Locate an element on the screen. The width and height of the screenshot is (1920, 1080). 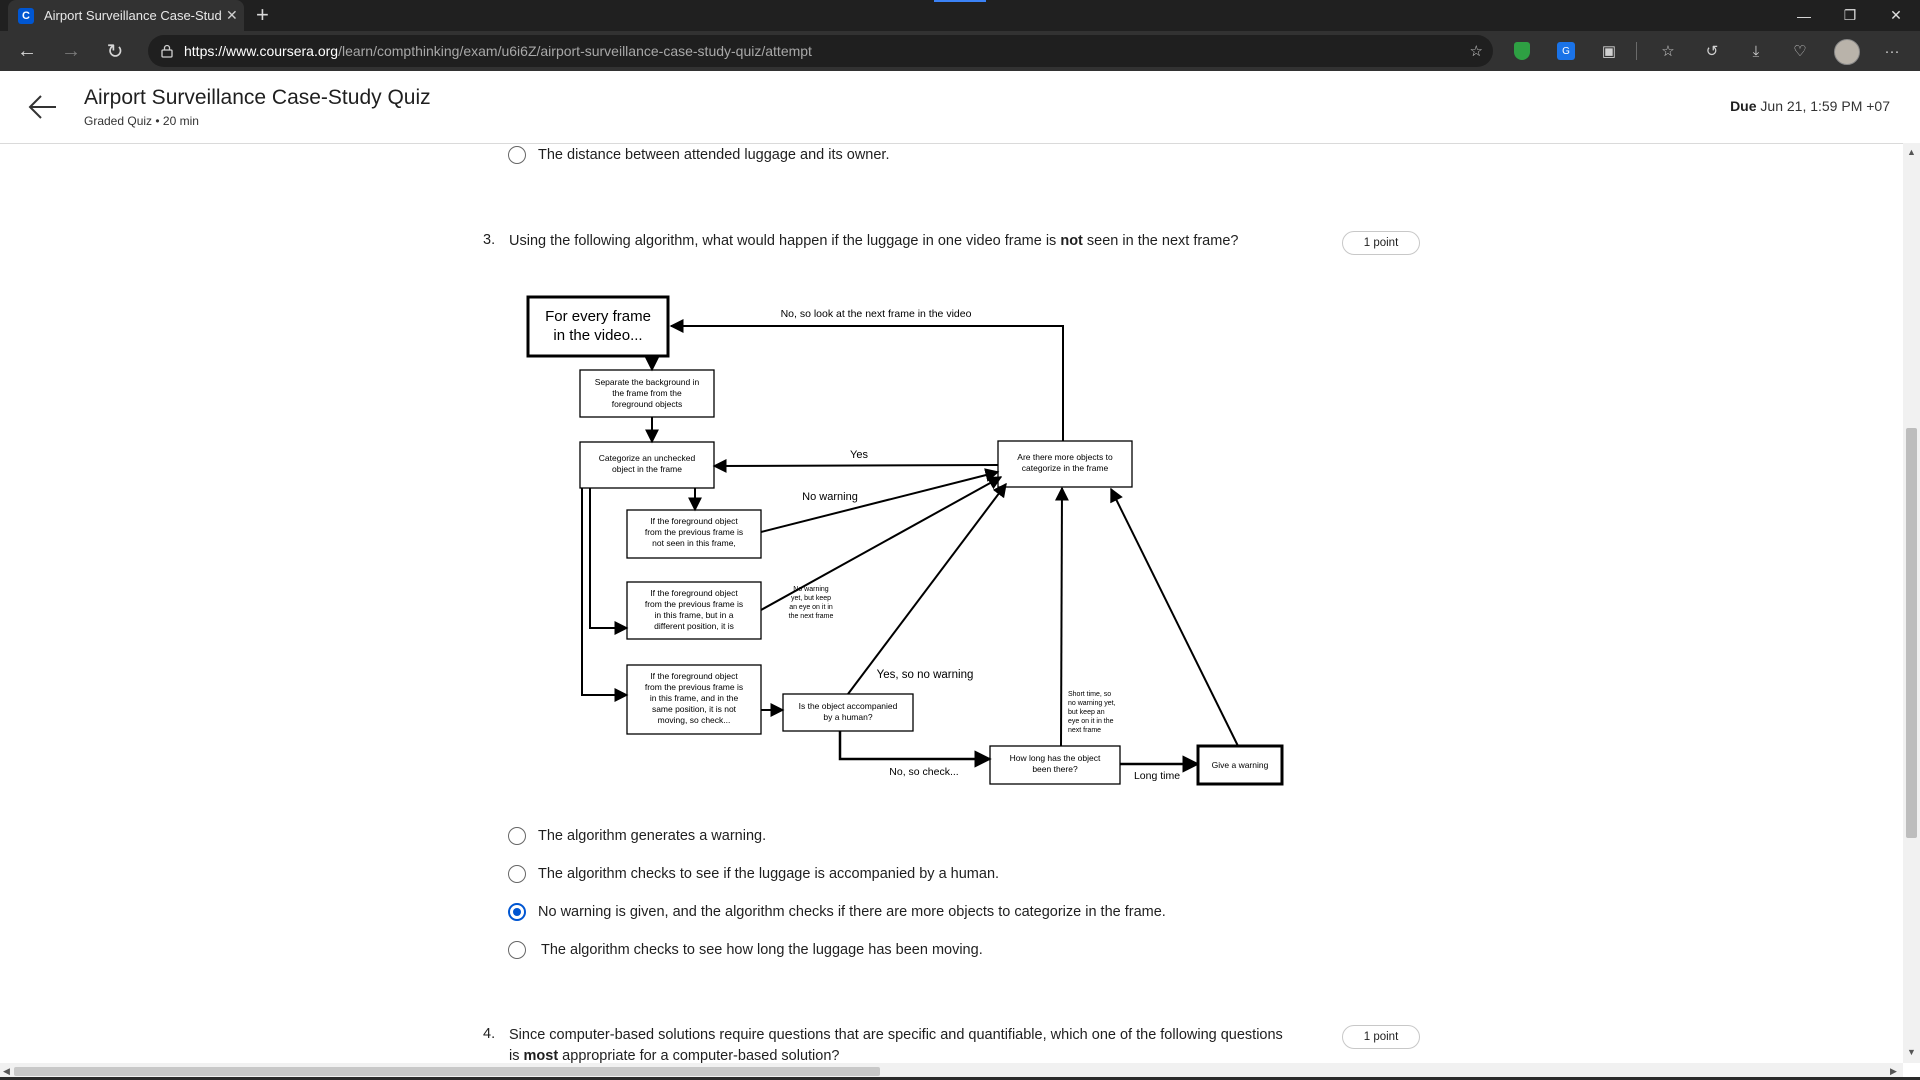
restore-icon: ❐ is located at coordinates (1850, 15).